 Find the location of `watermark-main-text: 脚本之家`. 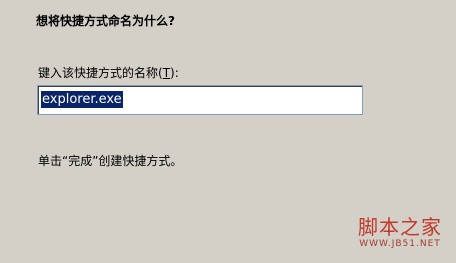

watermark-main-text: 脚本之家 is located at coordinates (400, 227).